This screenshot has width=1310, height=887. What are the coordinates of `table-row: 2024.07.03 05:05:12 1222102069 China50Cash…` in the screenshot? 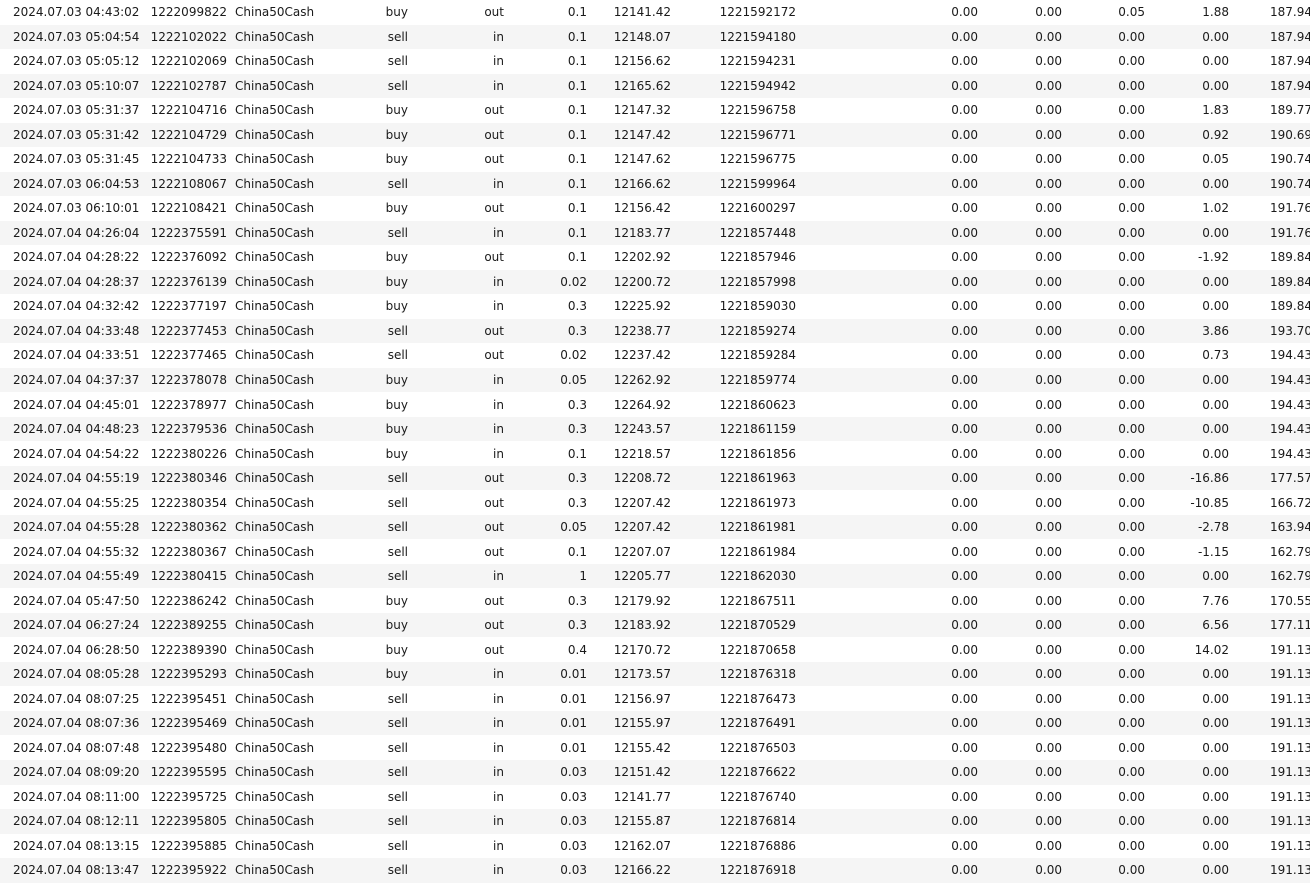 It's located at (655, 61).